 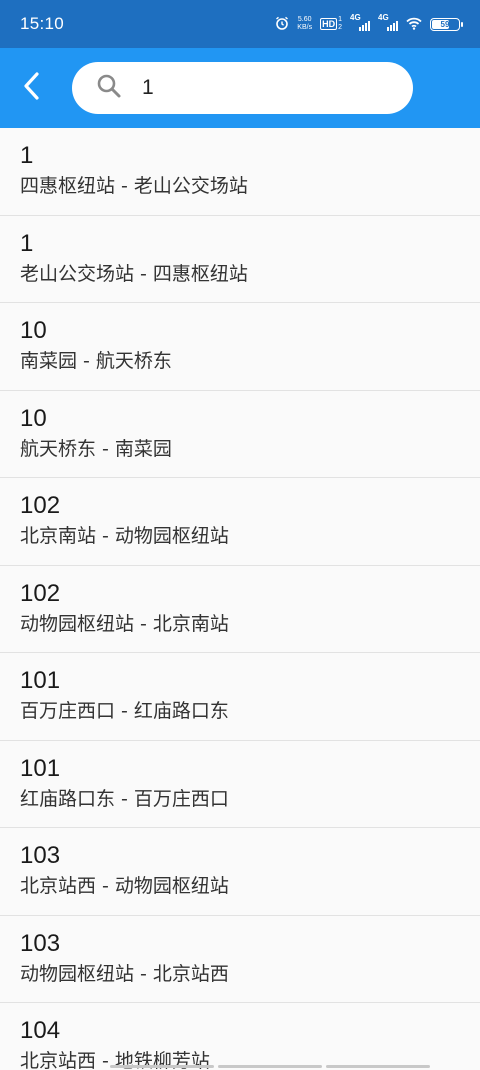 What do you see at coordinates (124, 798) in the screenshot?
I see `route-description: 红庙路口东 - 百万庄西口` at bounding box center [124, 798].